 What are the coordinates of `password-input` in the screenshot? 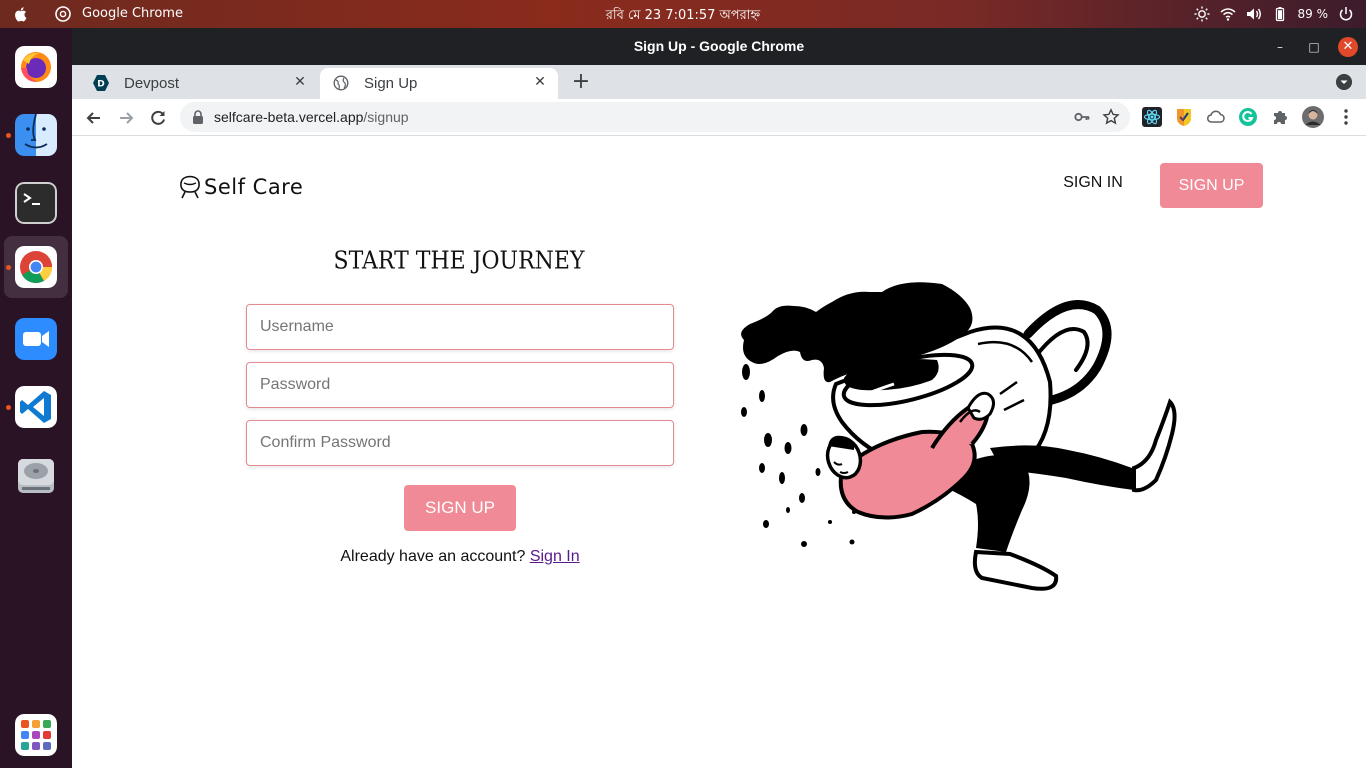 It's located at (460, 385).